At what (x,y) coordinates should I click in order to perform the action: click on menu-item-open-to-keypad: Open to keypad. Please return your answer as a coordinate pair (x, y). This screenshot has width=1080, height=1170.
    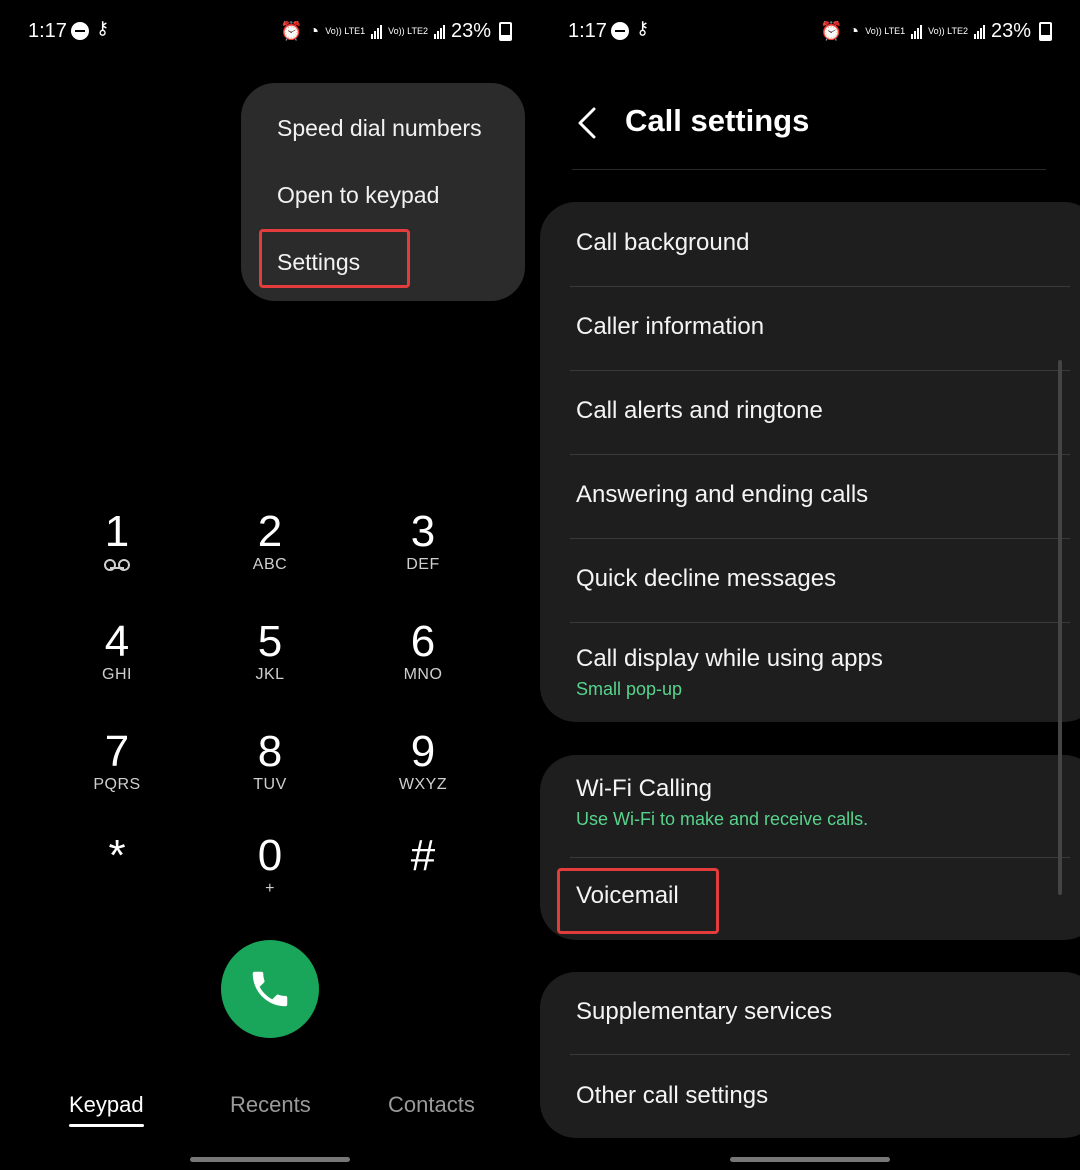
    Looking at the image, I should click on (358, 195).